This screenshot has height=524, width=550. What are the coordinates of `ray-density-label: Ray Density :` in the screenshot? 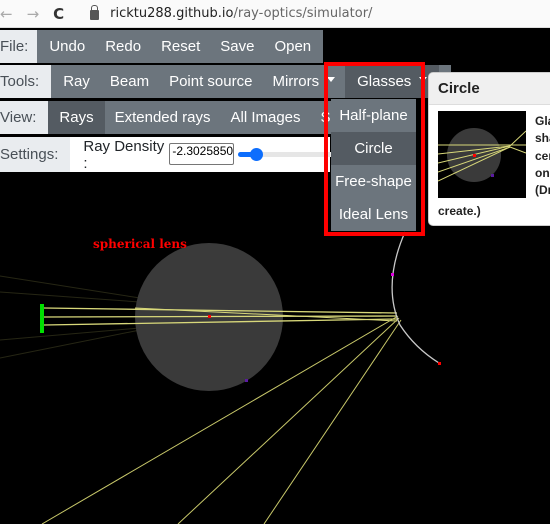 It's located at (124, 154).